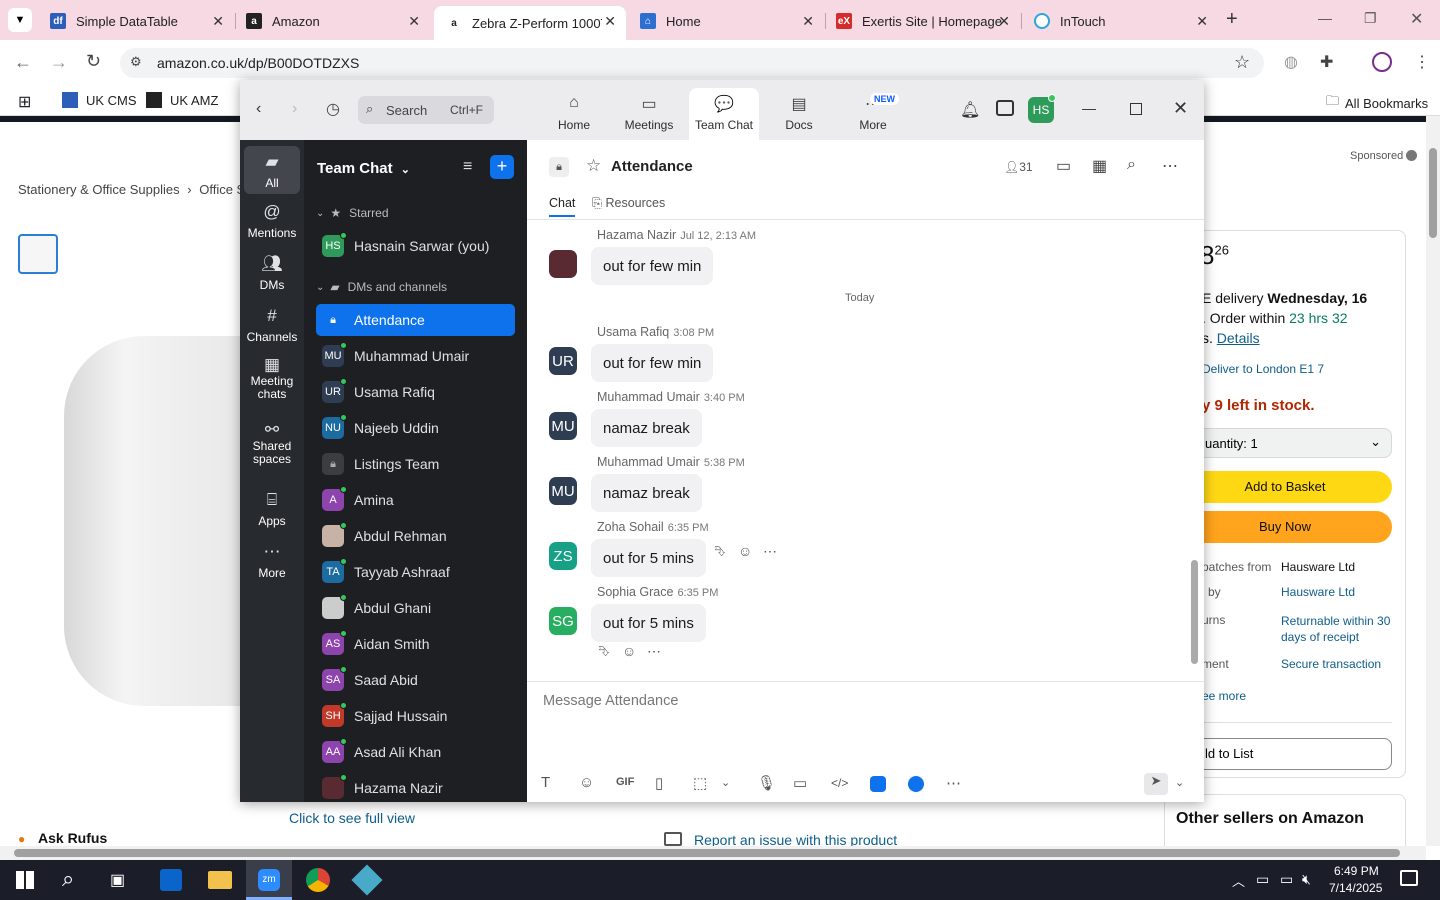  I want to click on product-thumbnail, so click(38, 254).